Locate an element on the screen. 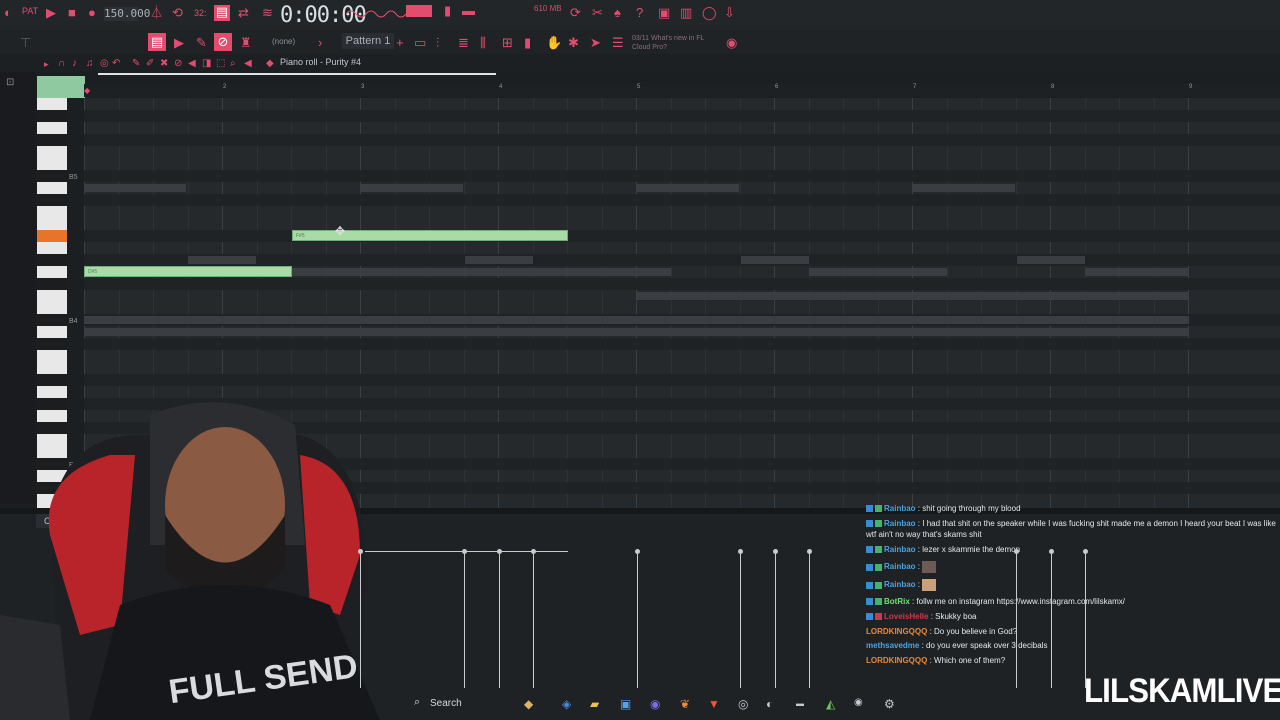 Image resolution: width=1280 pixels, height=720 pixels. add-pattern-icon: + is located at coordinates (400, 43).